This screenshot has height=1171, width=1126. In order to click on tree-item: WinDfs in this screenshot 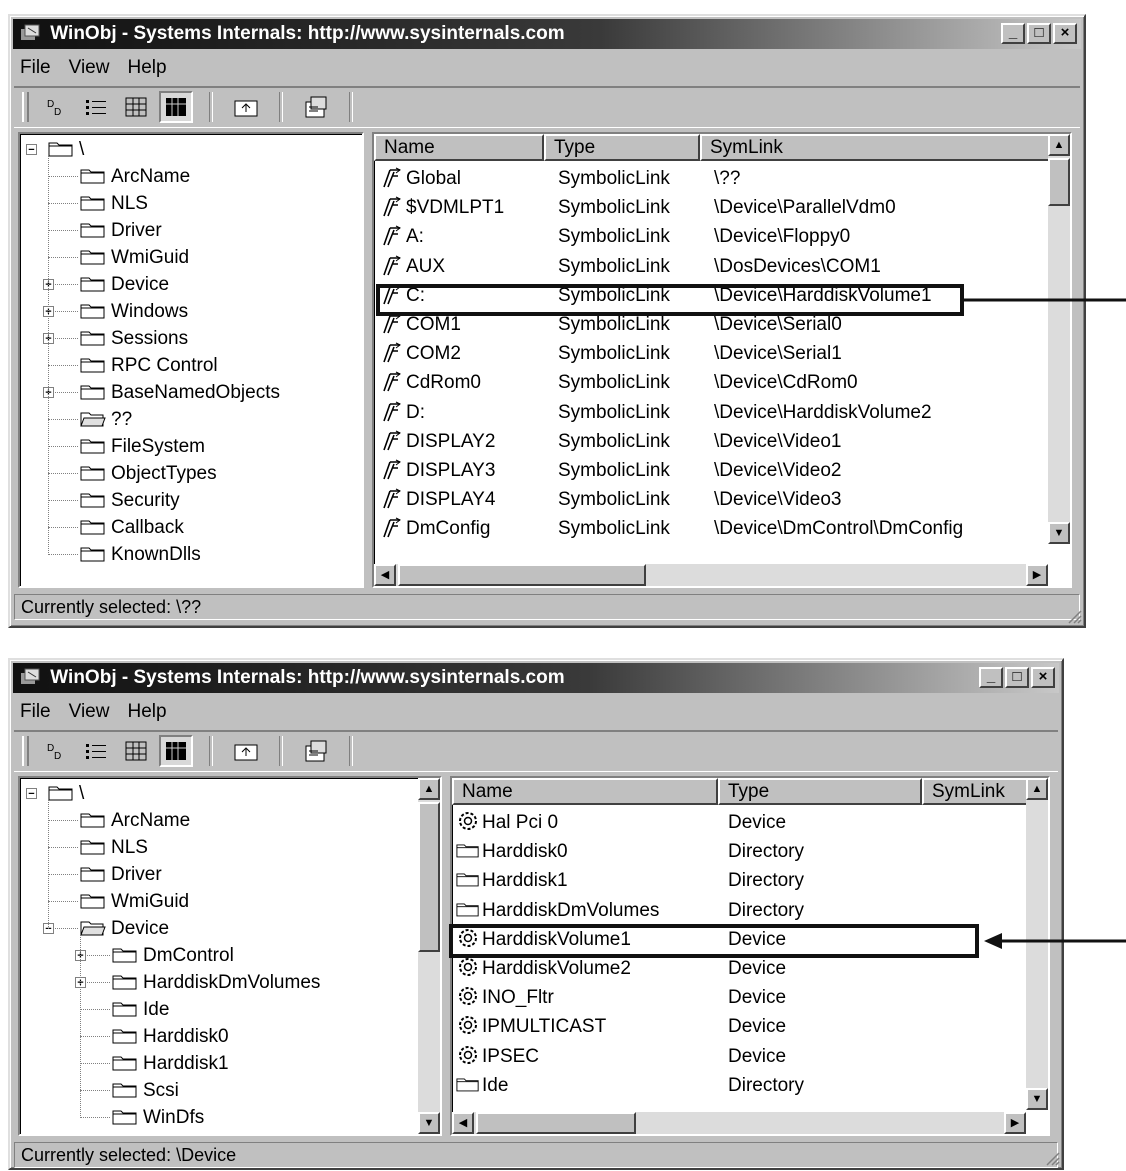, I will do `click(158, 1117)`.